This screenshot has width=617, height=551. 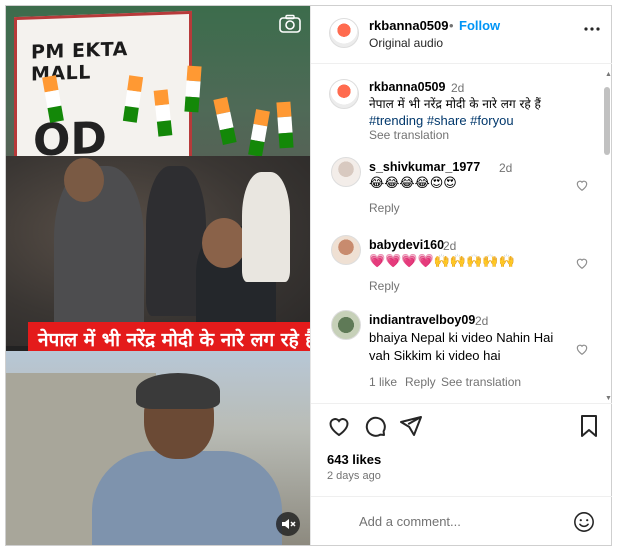 What do you see at coordinates (178, 391) in the screenshot?
I see `speaker-cap` at bounding box center [178, 391].